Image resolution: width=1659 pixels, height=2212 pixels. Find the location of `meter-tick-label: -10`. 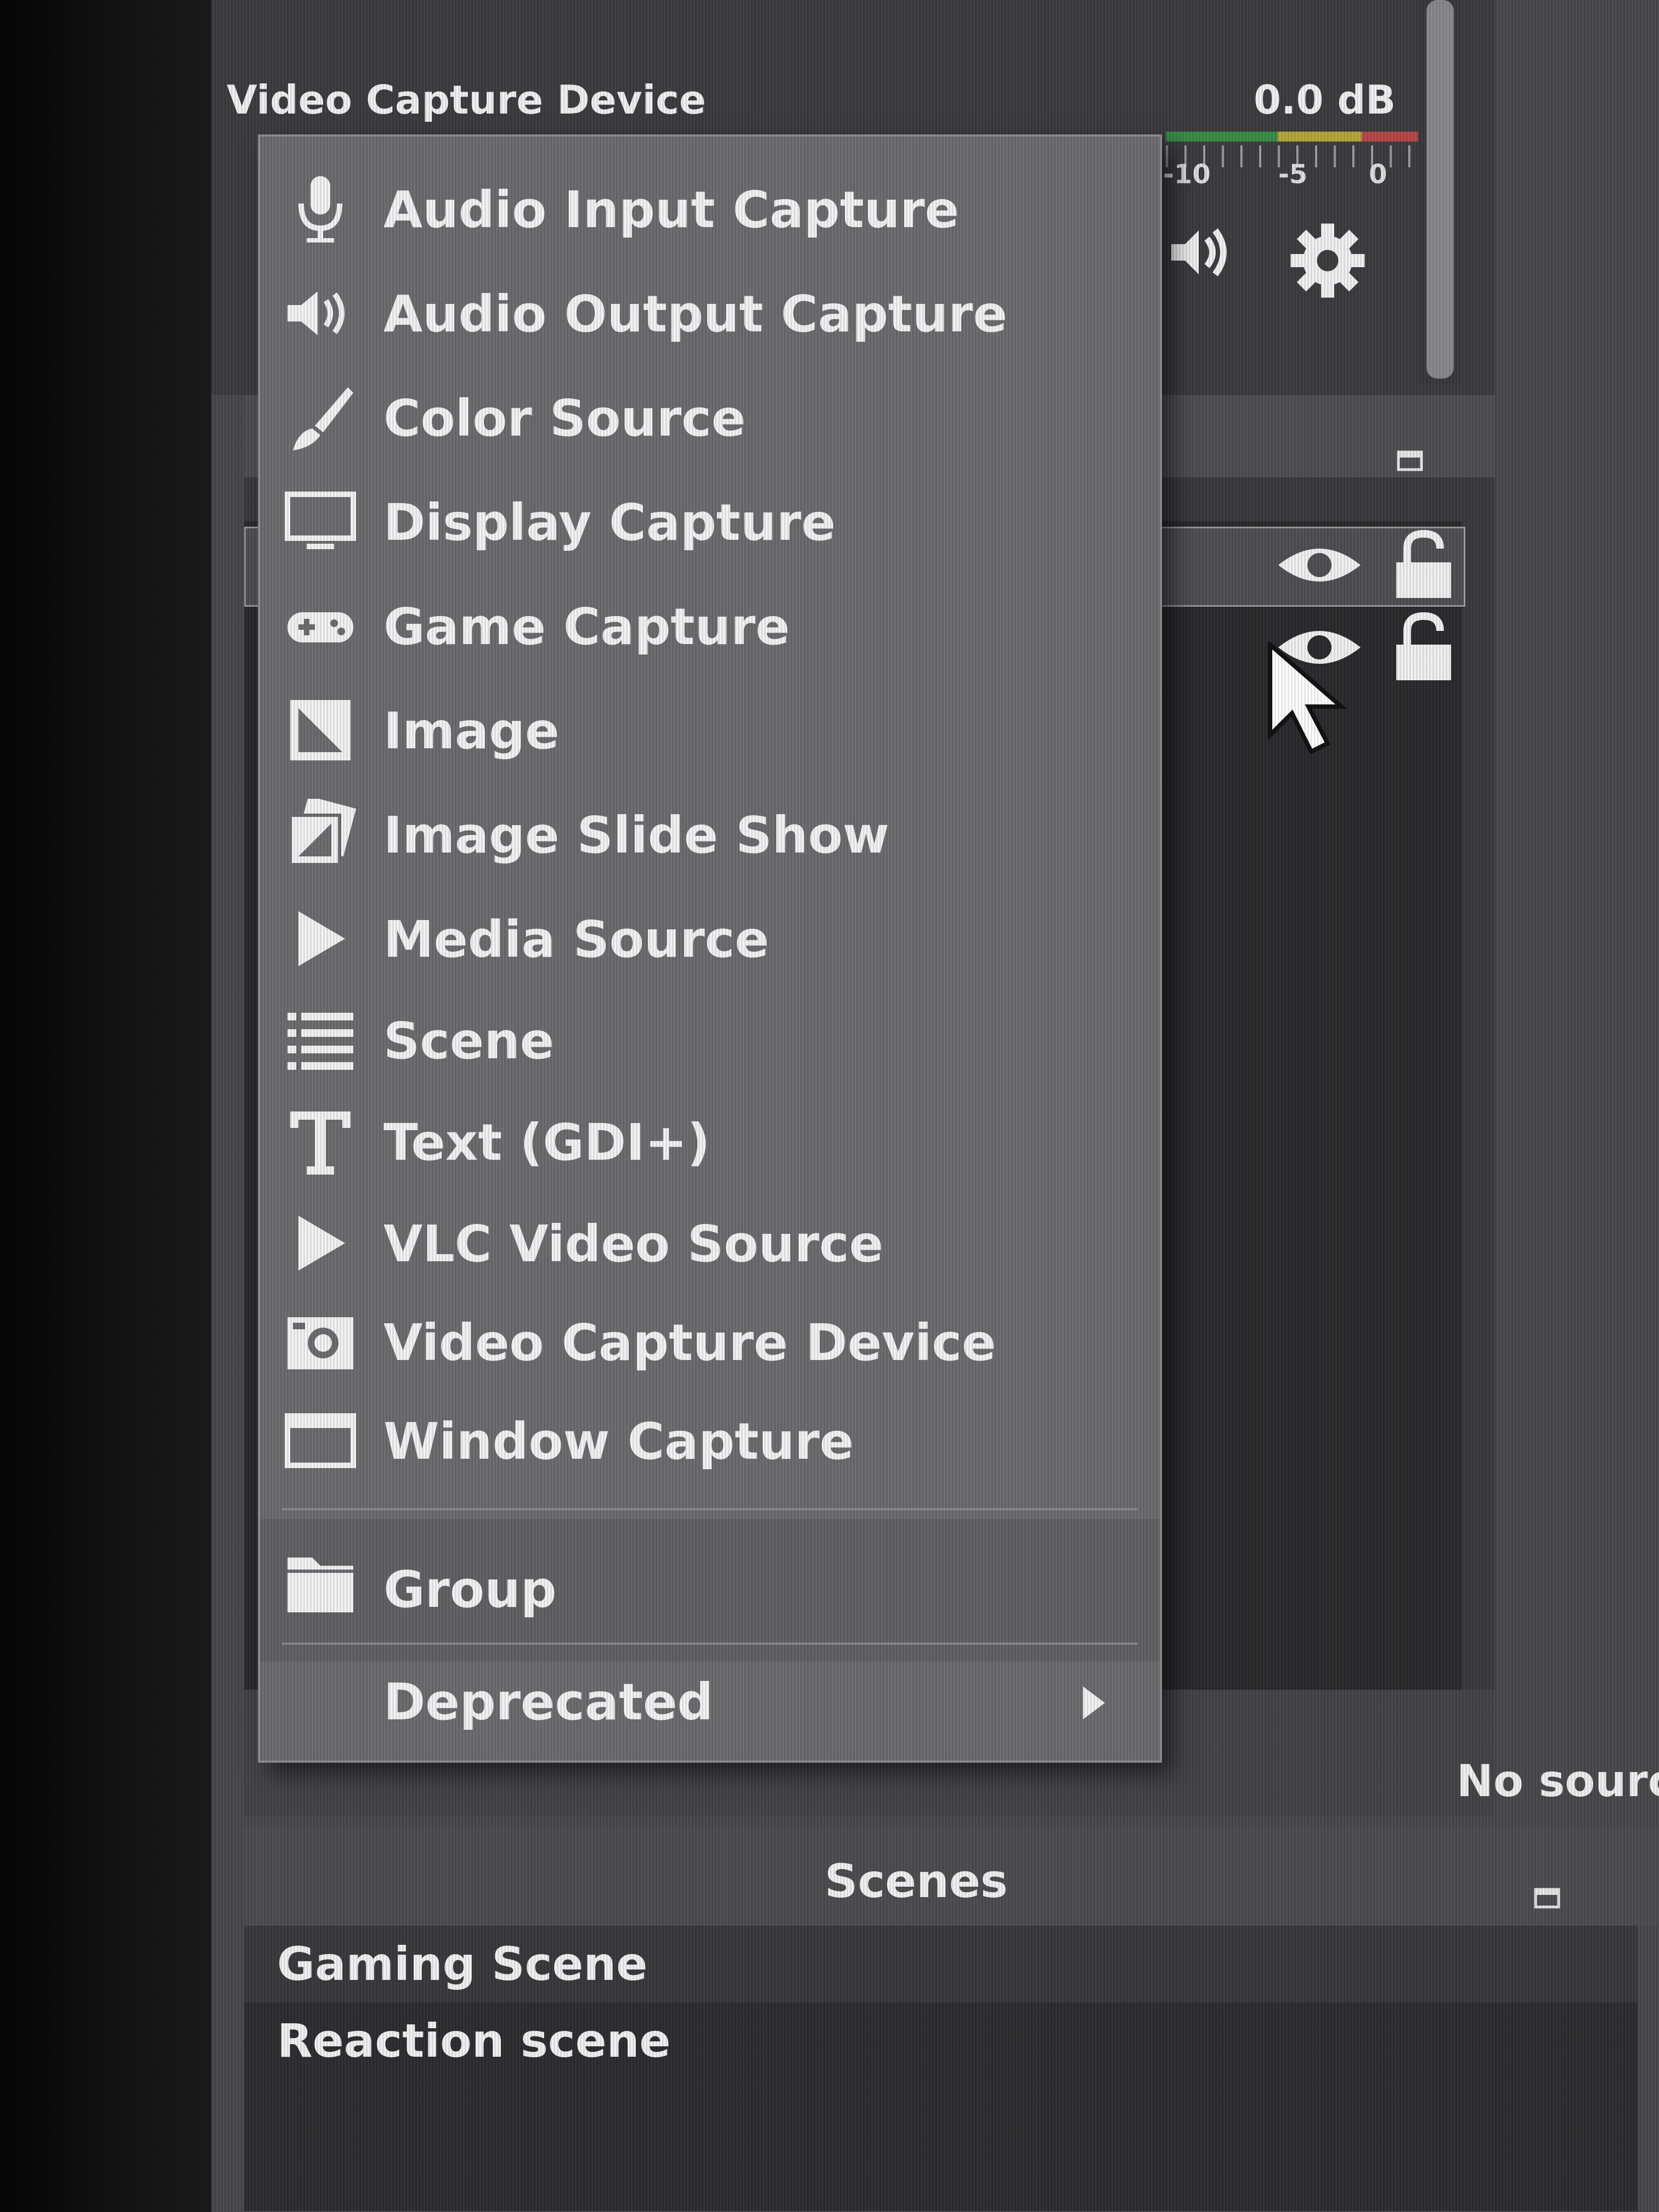

meter-tick-label: -10 is located at coordinates (1187, 174).